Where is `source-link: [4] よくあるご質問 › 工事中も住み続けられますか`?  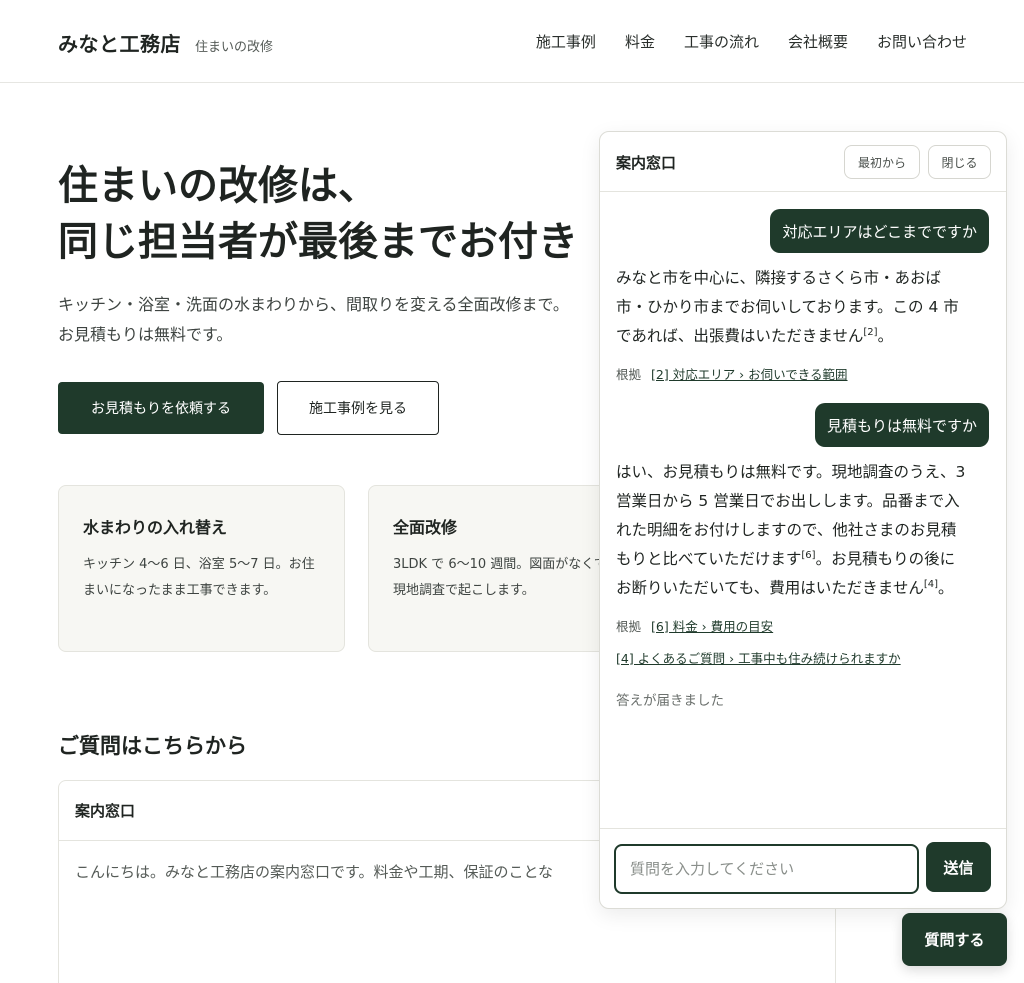 source-link: [4] よくあるご質問 › 工事中も住み続けられますか is located at coordinates (758, 658).